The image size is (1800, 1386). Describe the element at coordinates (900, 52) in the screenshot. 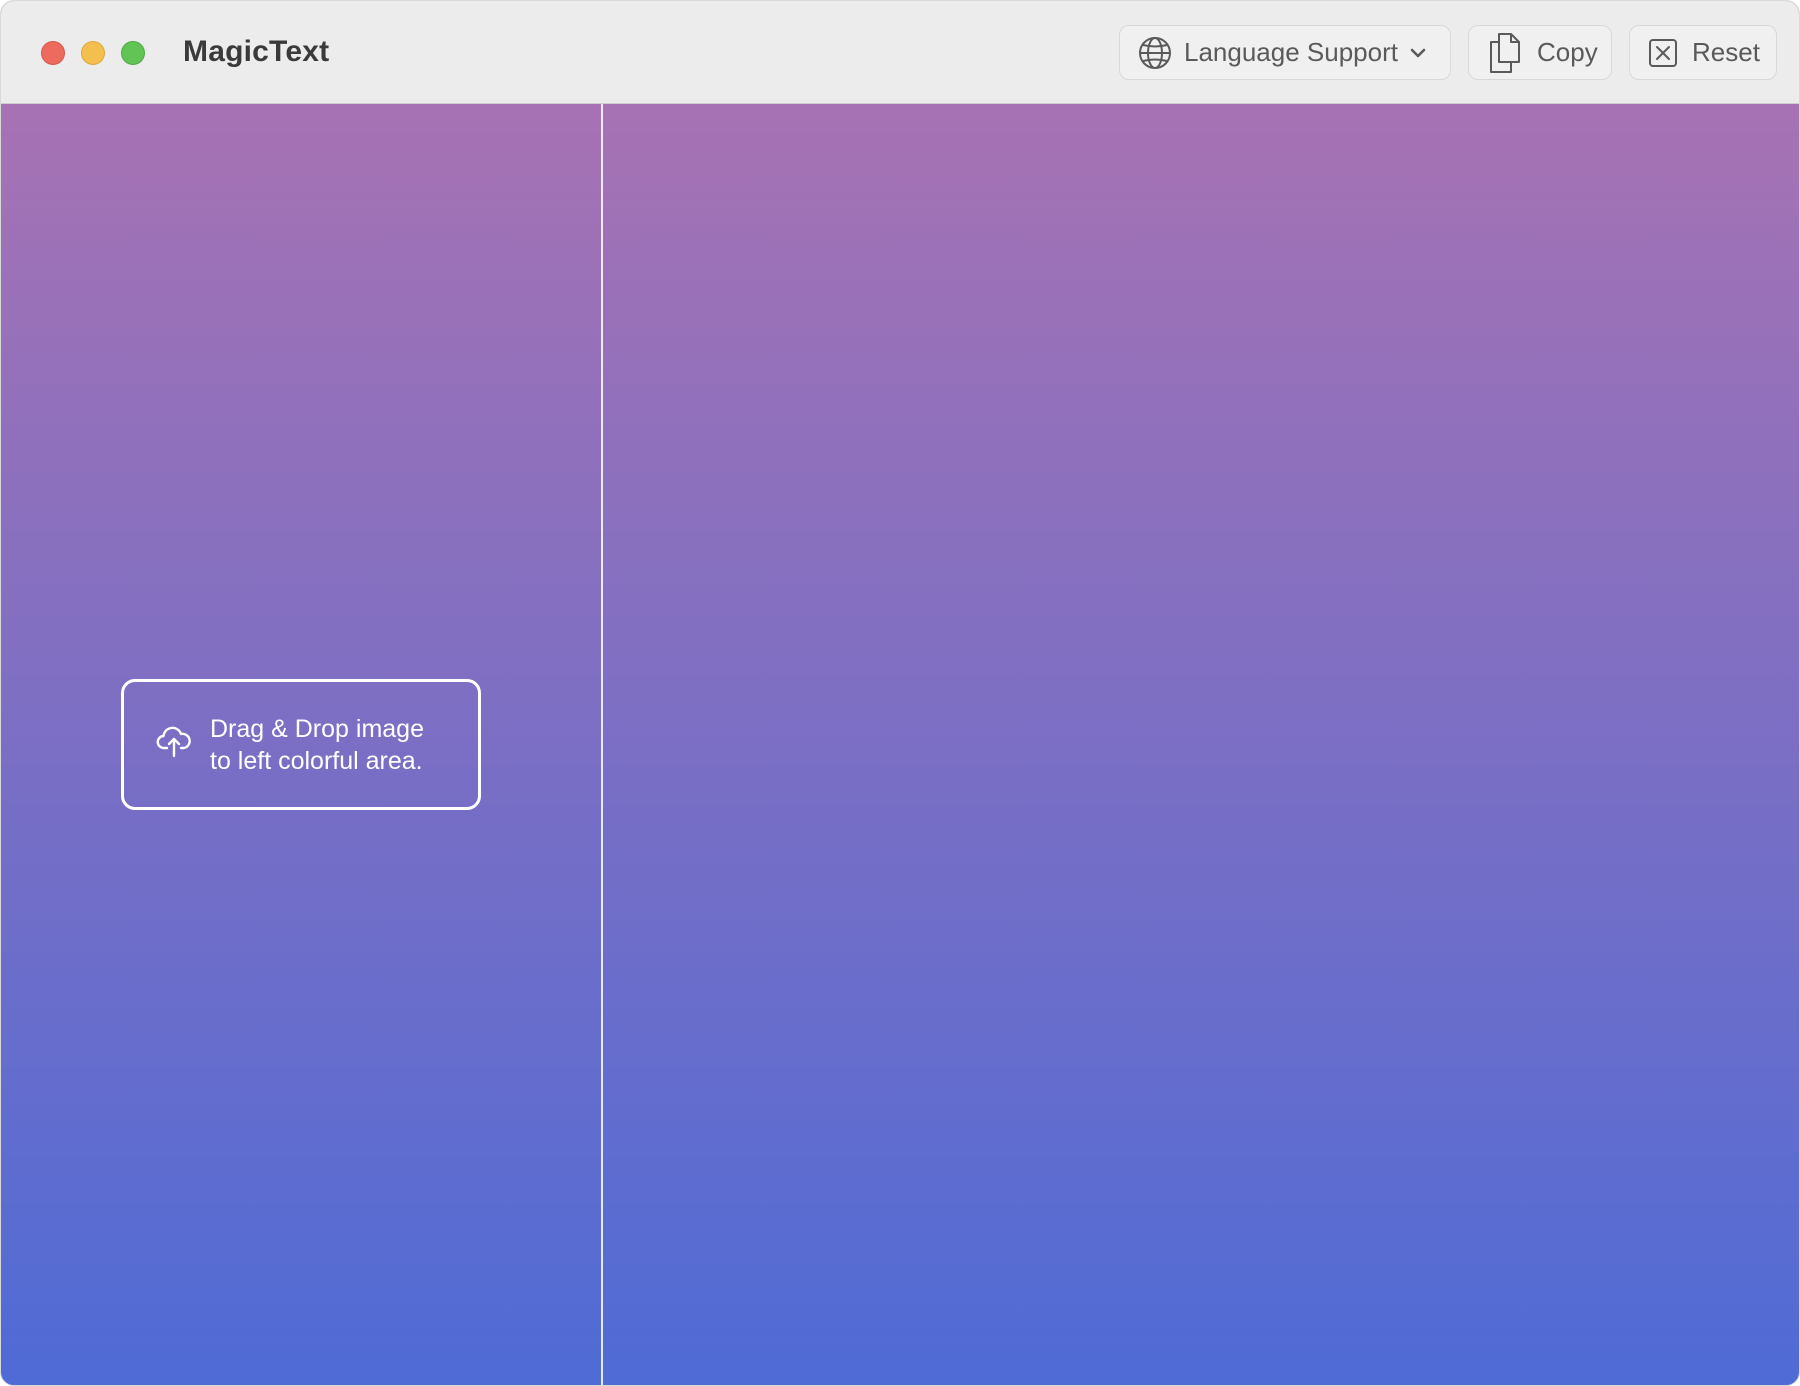

I see `title-bar: MagicText Language Support Copy Reset` at that location.